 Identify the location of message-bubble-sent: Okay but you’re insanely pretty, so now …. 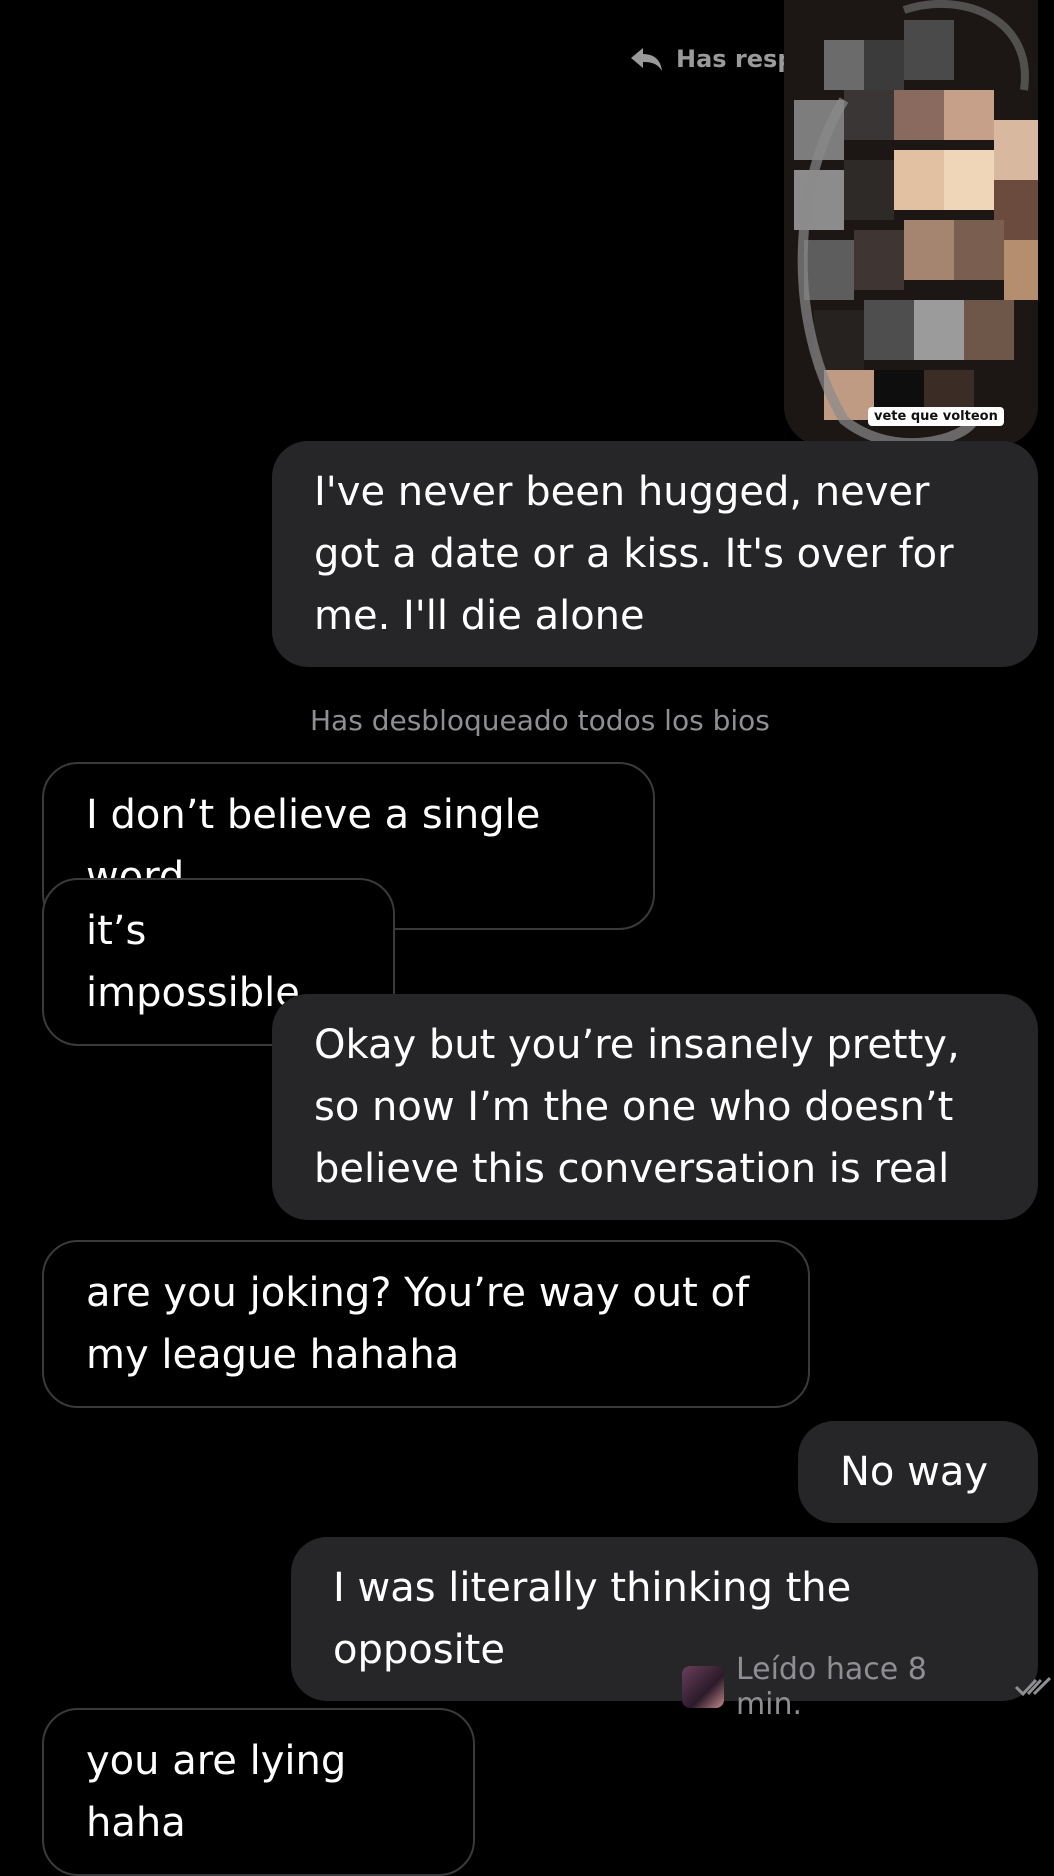
(655, 1107).